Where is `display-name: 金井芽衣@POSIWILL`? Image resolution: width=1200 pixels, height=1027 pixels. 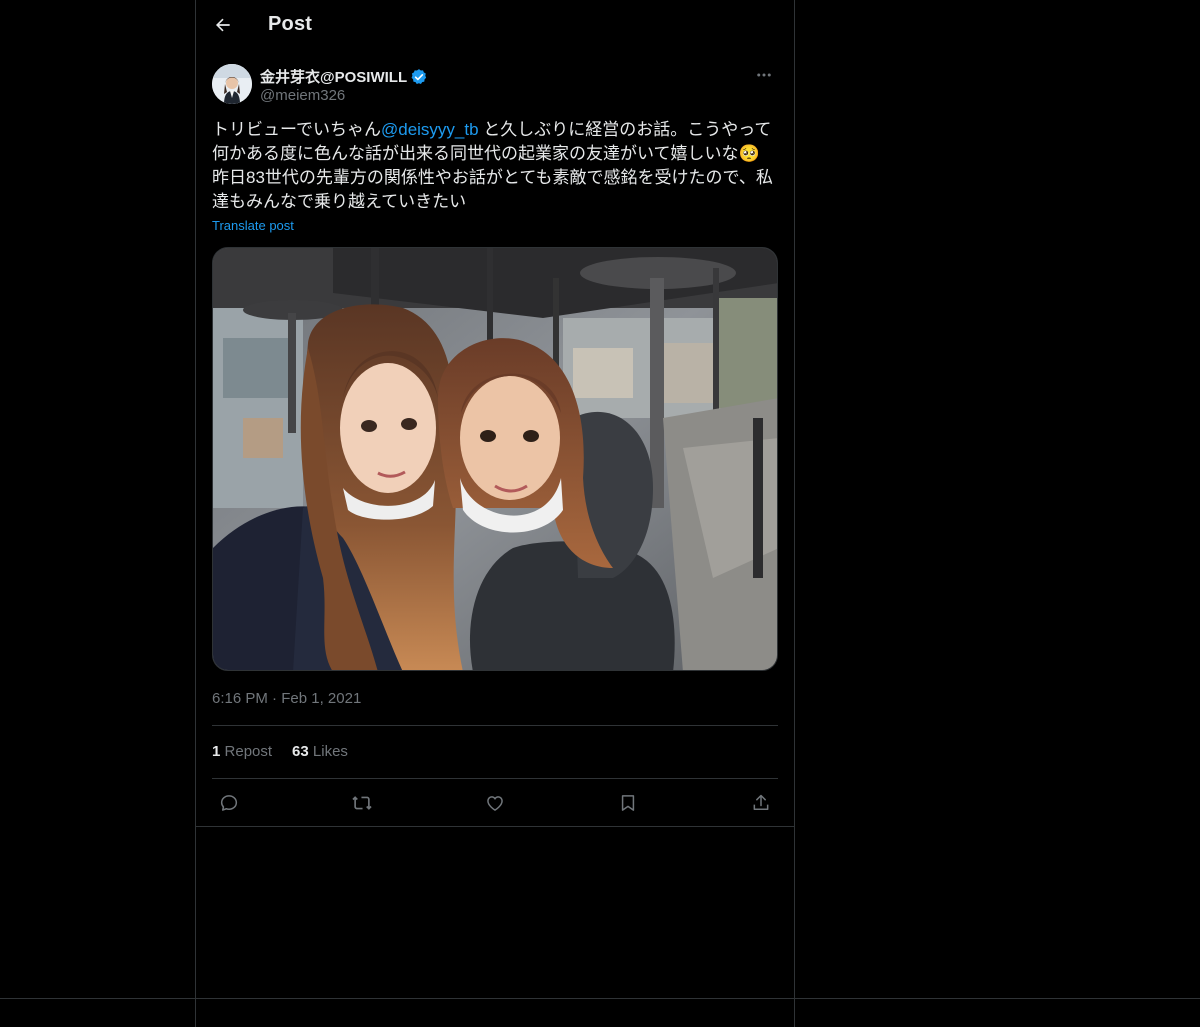 display-name: 金井芽衣@POSIWILL is located at coordinates (333, 76).